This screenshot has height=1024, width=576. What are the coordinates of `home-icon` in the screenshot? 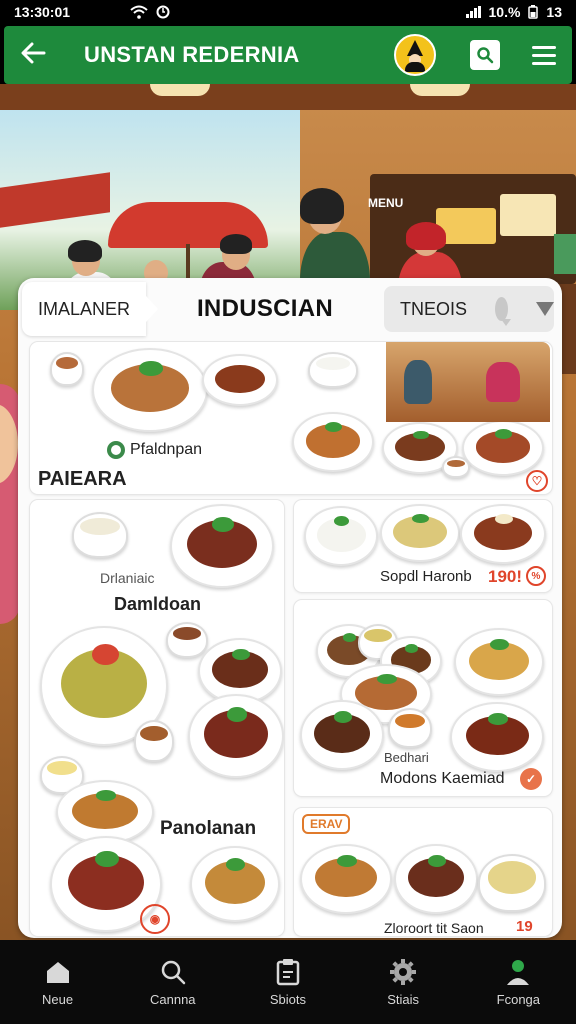 It's located at (58, 972).